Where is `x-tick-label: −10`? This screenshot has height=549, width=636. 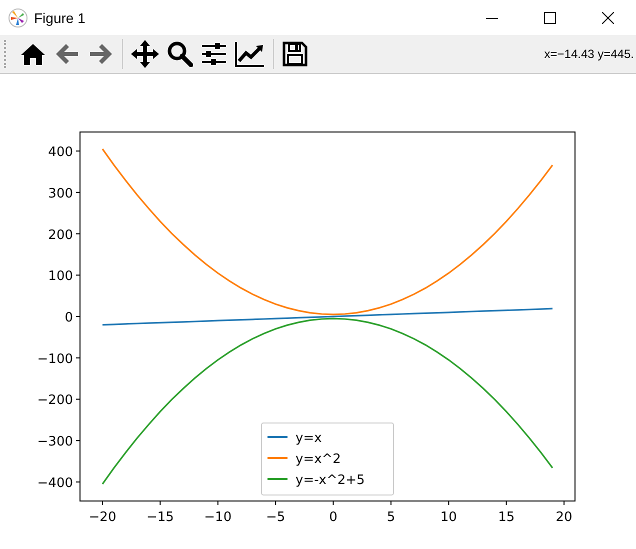
x-tick-label: −10 is located at coordinates (218, 517).